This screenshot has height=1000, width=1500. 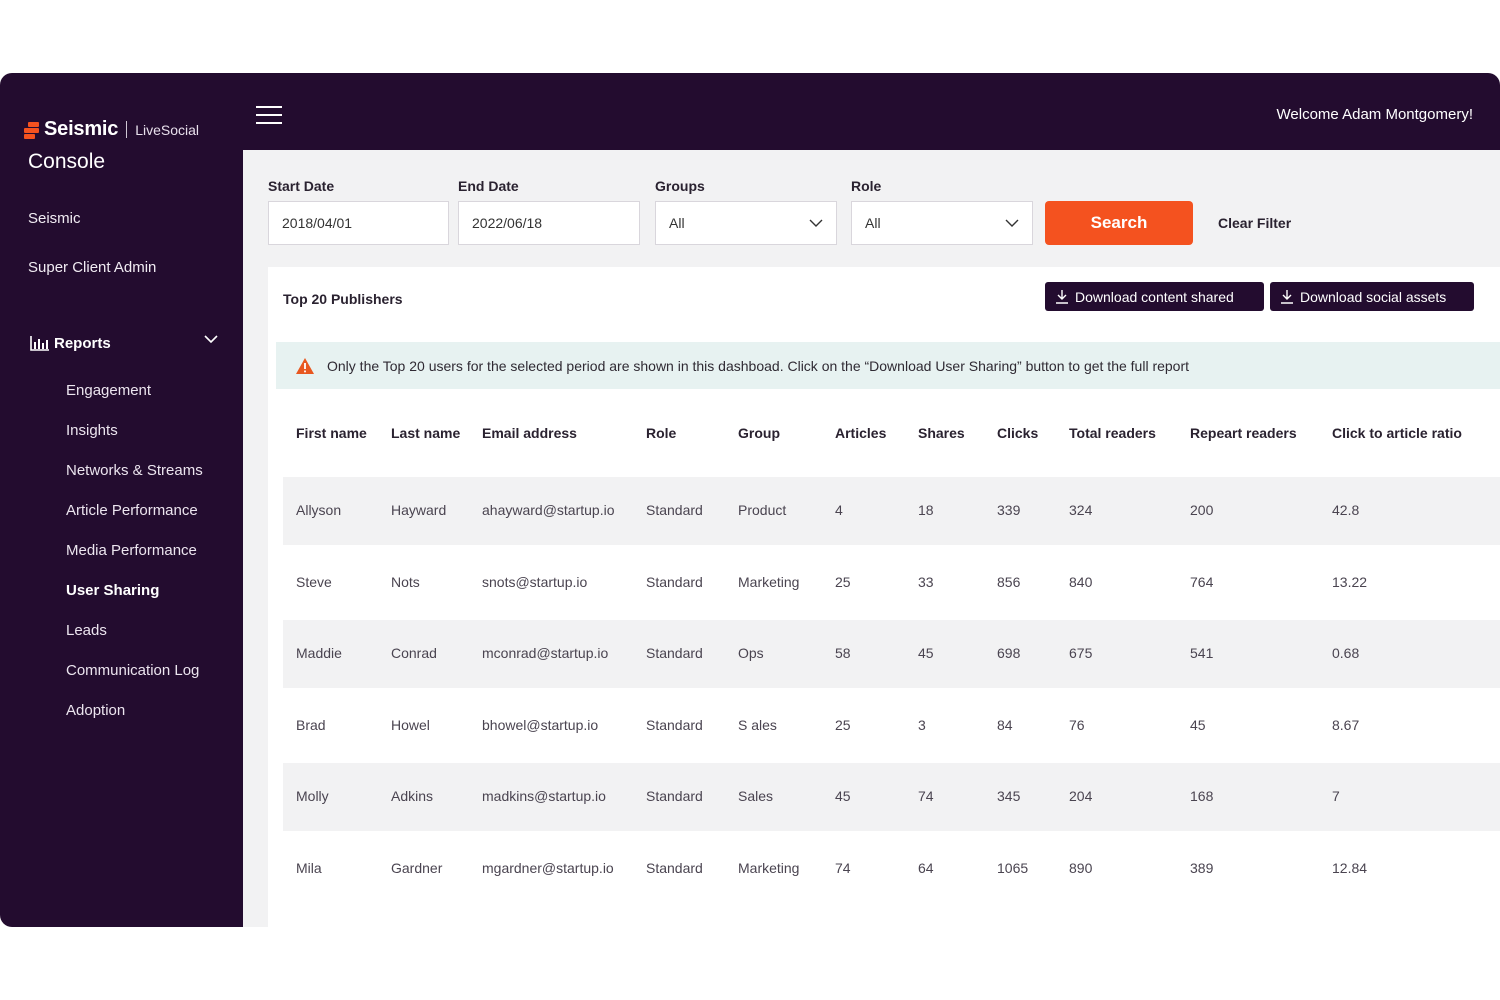 What do you see at coordinates (1254, 223) in the screenshot?
I see `clear-filter-button: Clear Filter` at bounding box center [1254, 223].